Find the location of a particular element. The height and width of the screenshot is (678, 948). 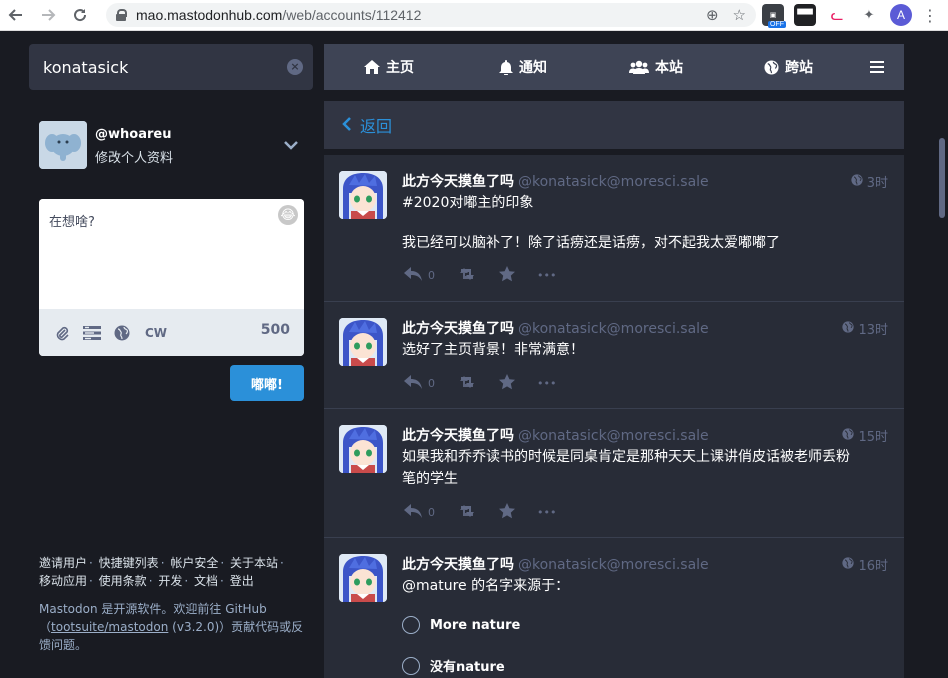

page-scrollbar is located at coordinates (942, 178).